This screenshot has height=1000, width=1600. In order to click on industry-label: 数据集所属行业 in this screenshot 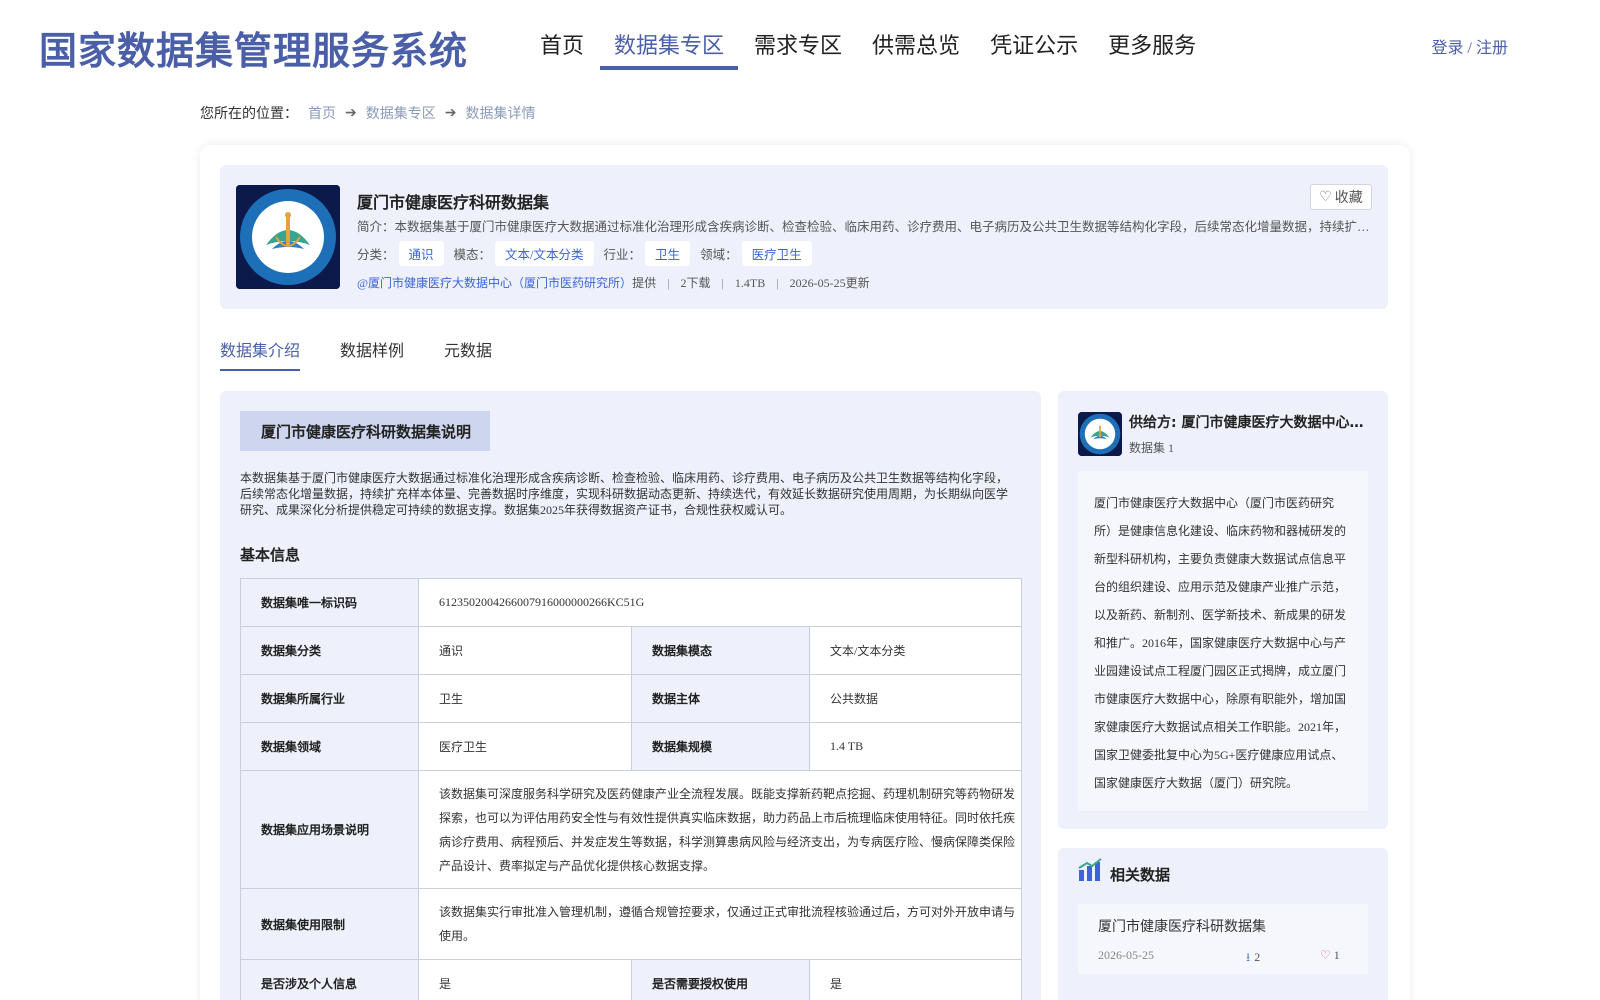, I will do `click(329, 698)`.